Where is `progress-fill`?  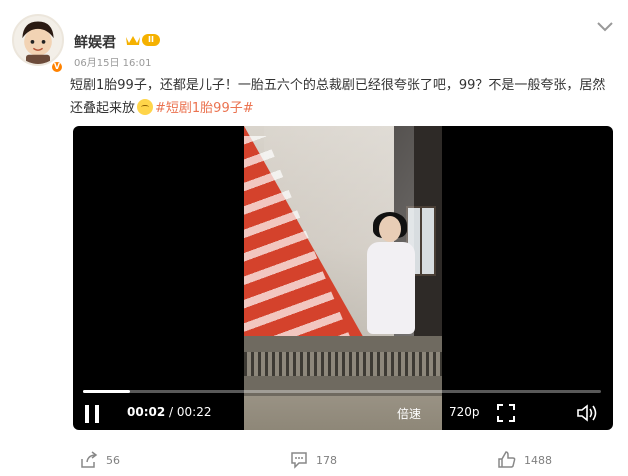
progress-fill is located at coordinates (106, 391).